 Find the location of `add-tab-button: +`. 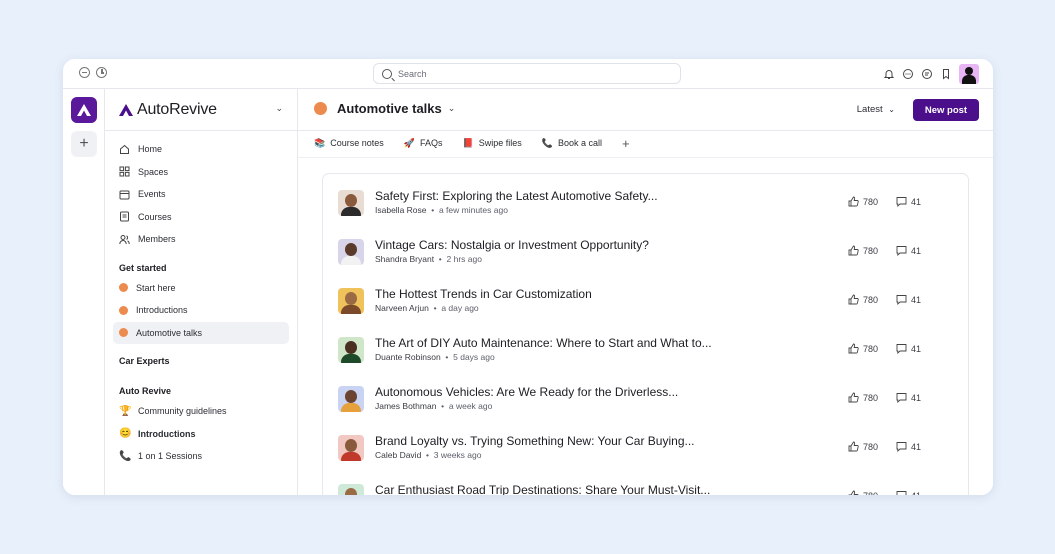

add-tab-button: + is located at coordinates (626, 143).